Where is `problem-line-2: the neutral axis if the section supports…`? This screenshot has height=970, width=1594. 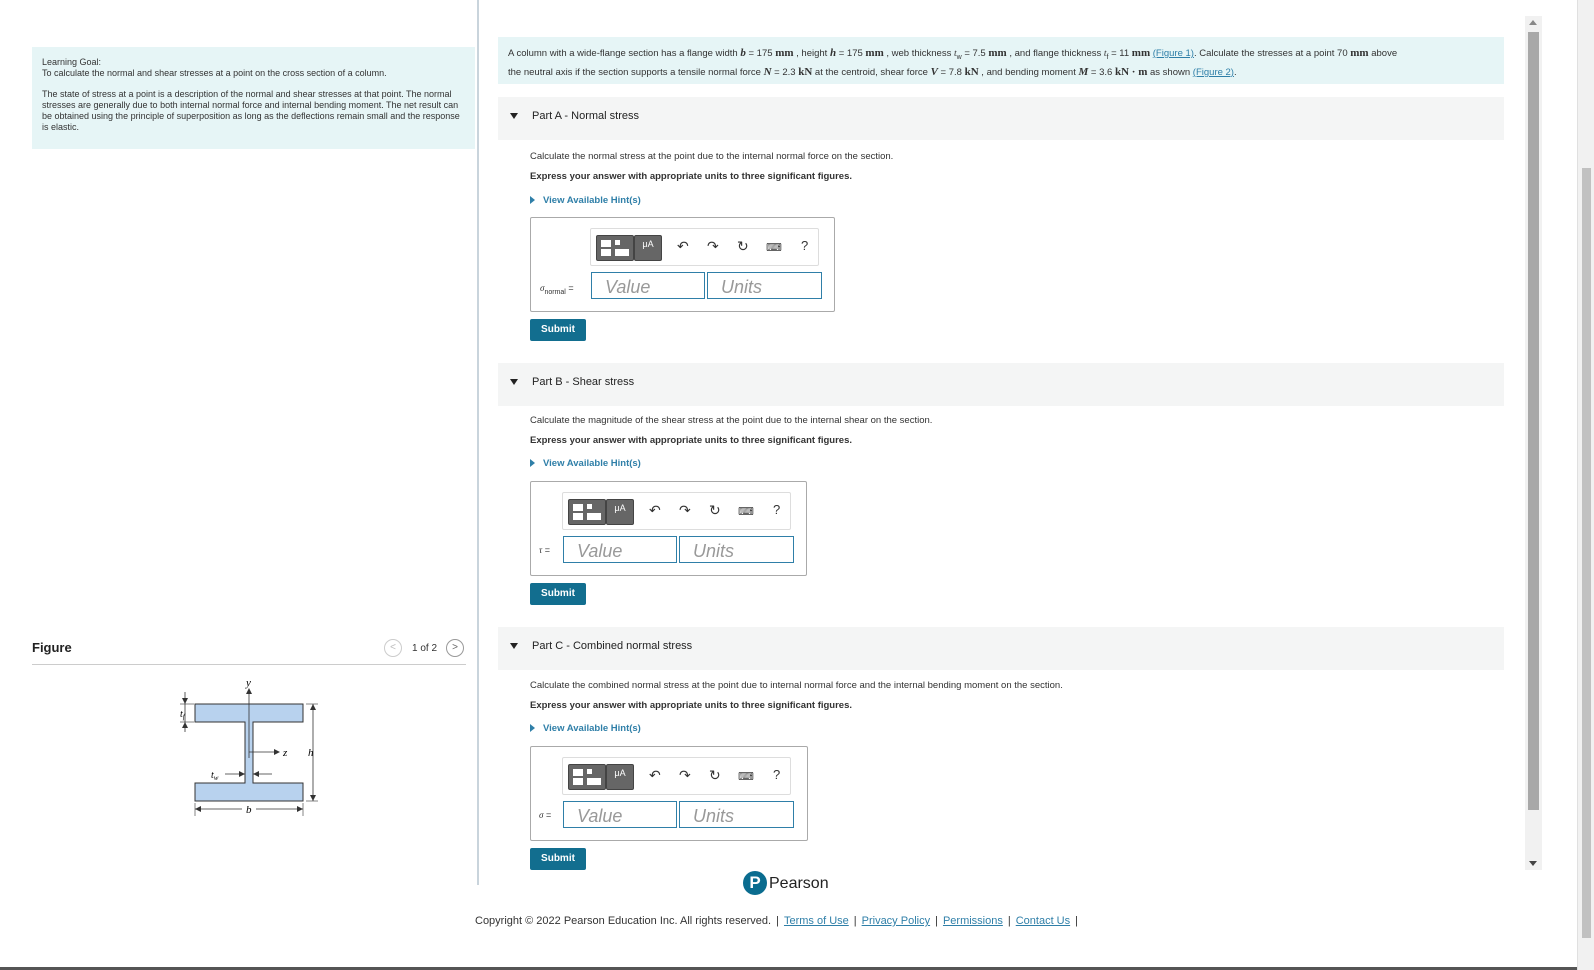 problem-line-2: the neutral axis if the section supports… is located at coordinates (872, 71).